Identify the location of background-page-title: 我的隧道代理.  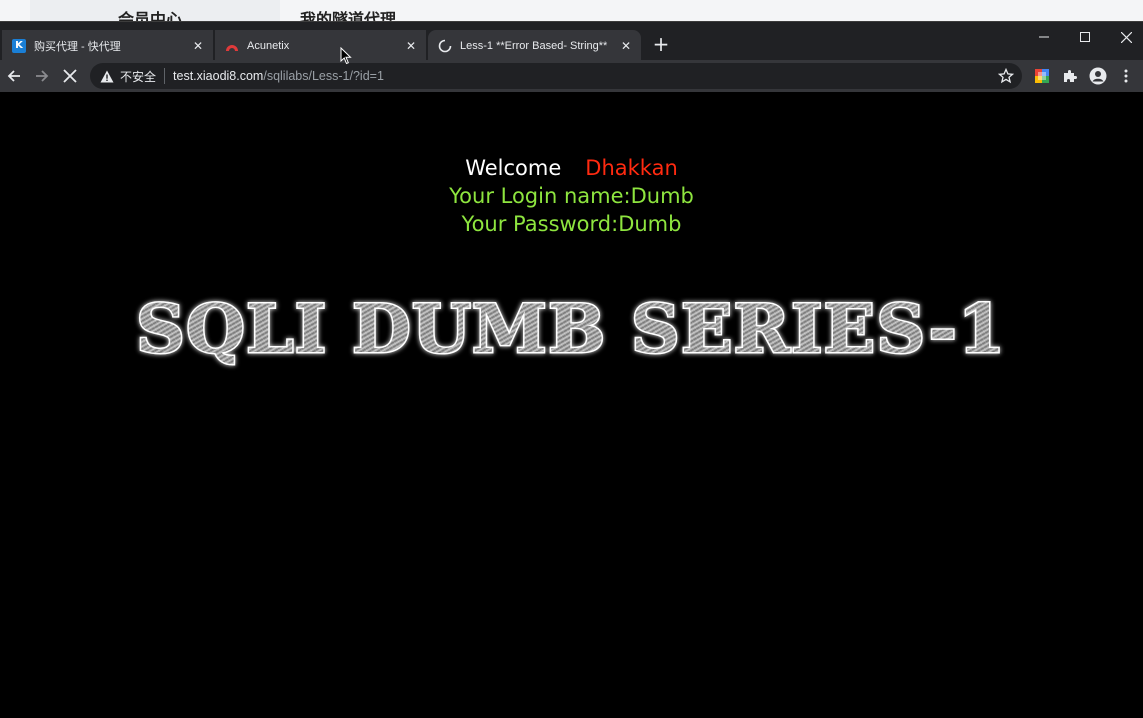
(348, 16).